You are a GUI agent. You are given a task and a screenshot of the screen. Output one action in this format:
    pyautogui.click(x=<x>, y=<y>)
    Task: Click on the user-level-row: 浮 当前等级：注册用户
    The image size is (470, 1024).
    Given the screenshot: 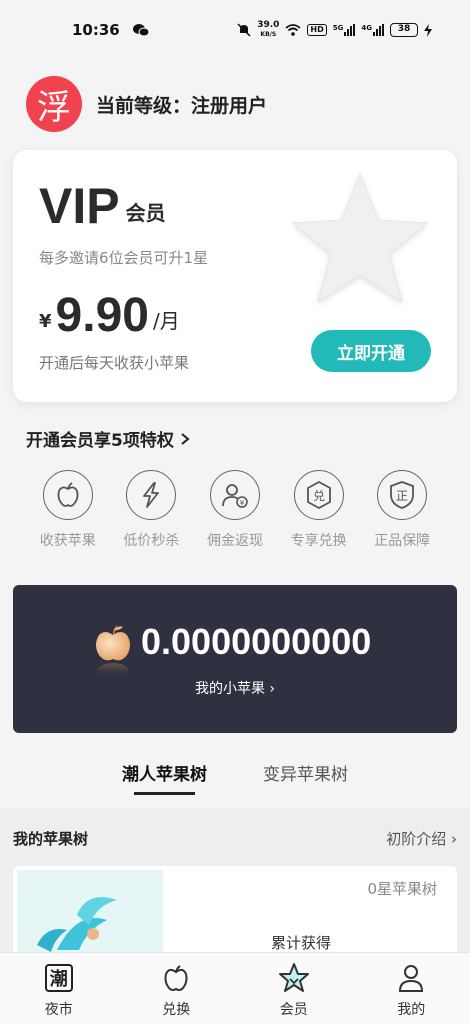 What is the action you would take?
    pyautogui.click(x=146, y=104)
    